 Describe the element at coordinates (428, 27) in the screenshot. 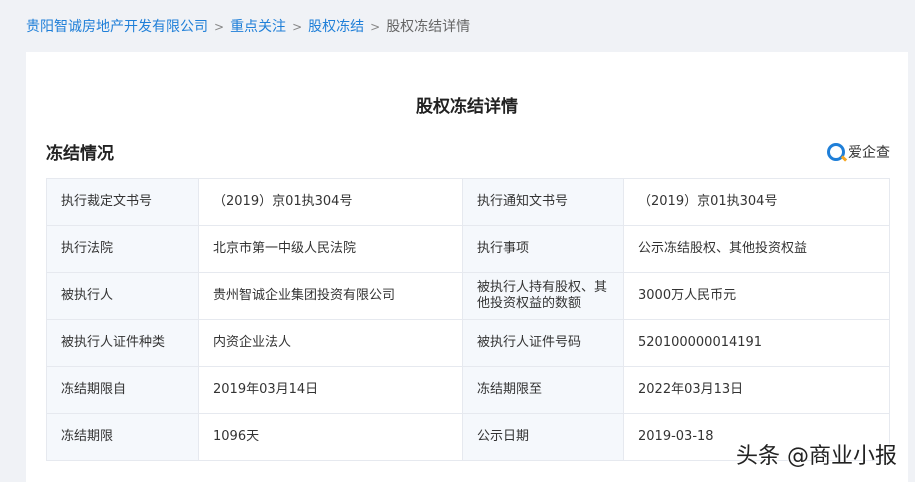

I see `breadcrumb-current: 股权冻结详情` at that location.